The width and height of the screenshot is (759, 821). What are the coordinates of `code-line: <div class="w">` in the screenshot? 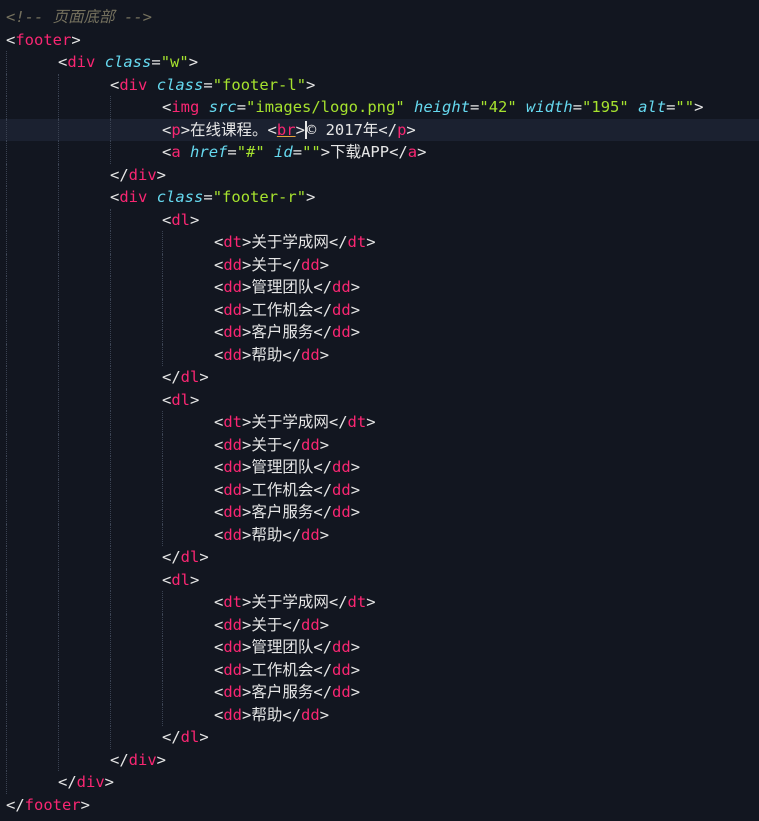 It's located at (379, 62).